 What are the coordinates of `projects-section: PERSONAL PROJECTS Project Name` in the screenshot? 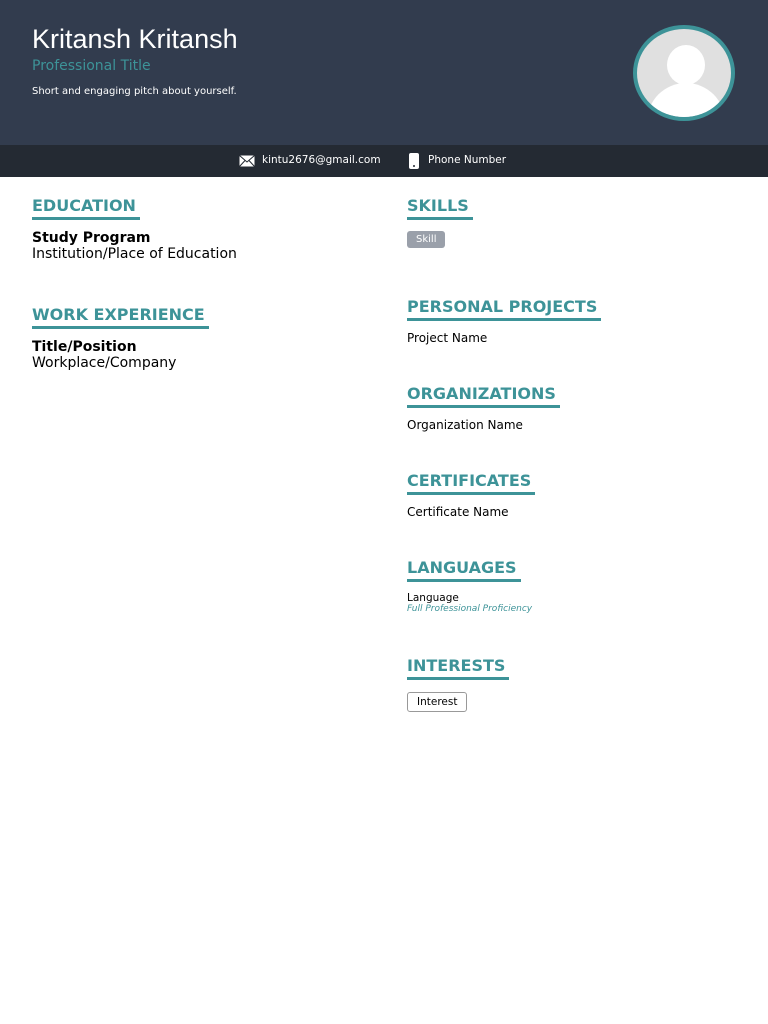 It's located at (504, 321).